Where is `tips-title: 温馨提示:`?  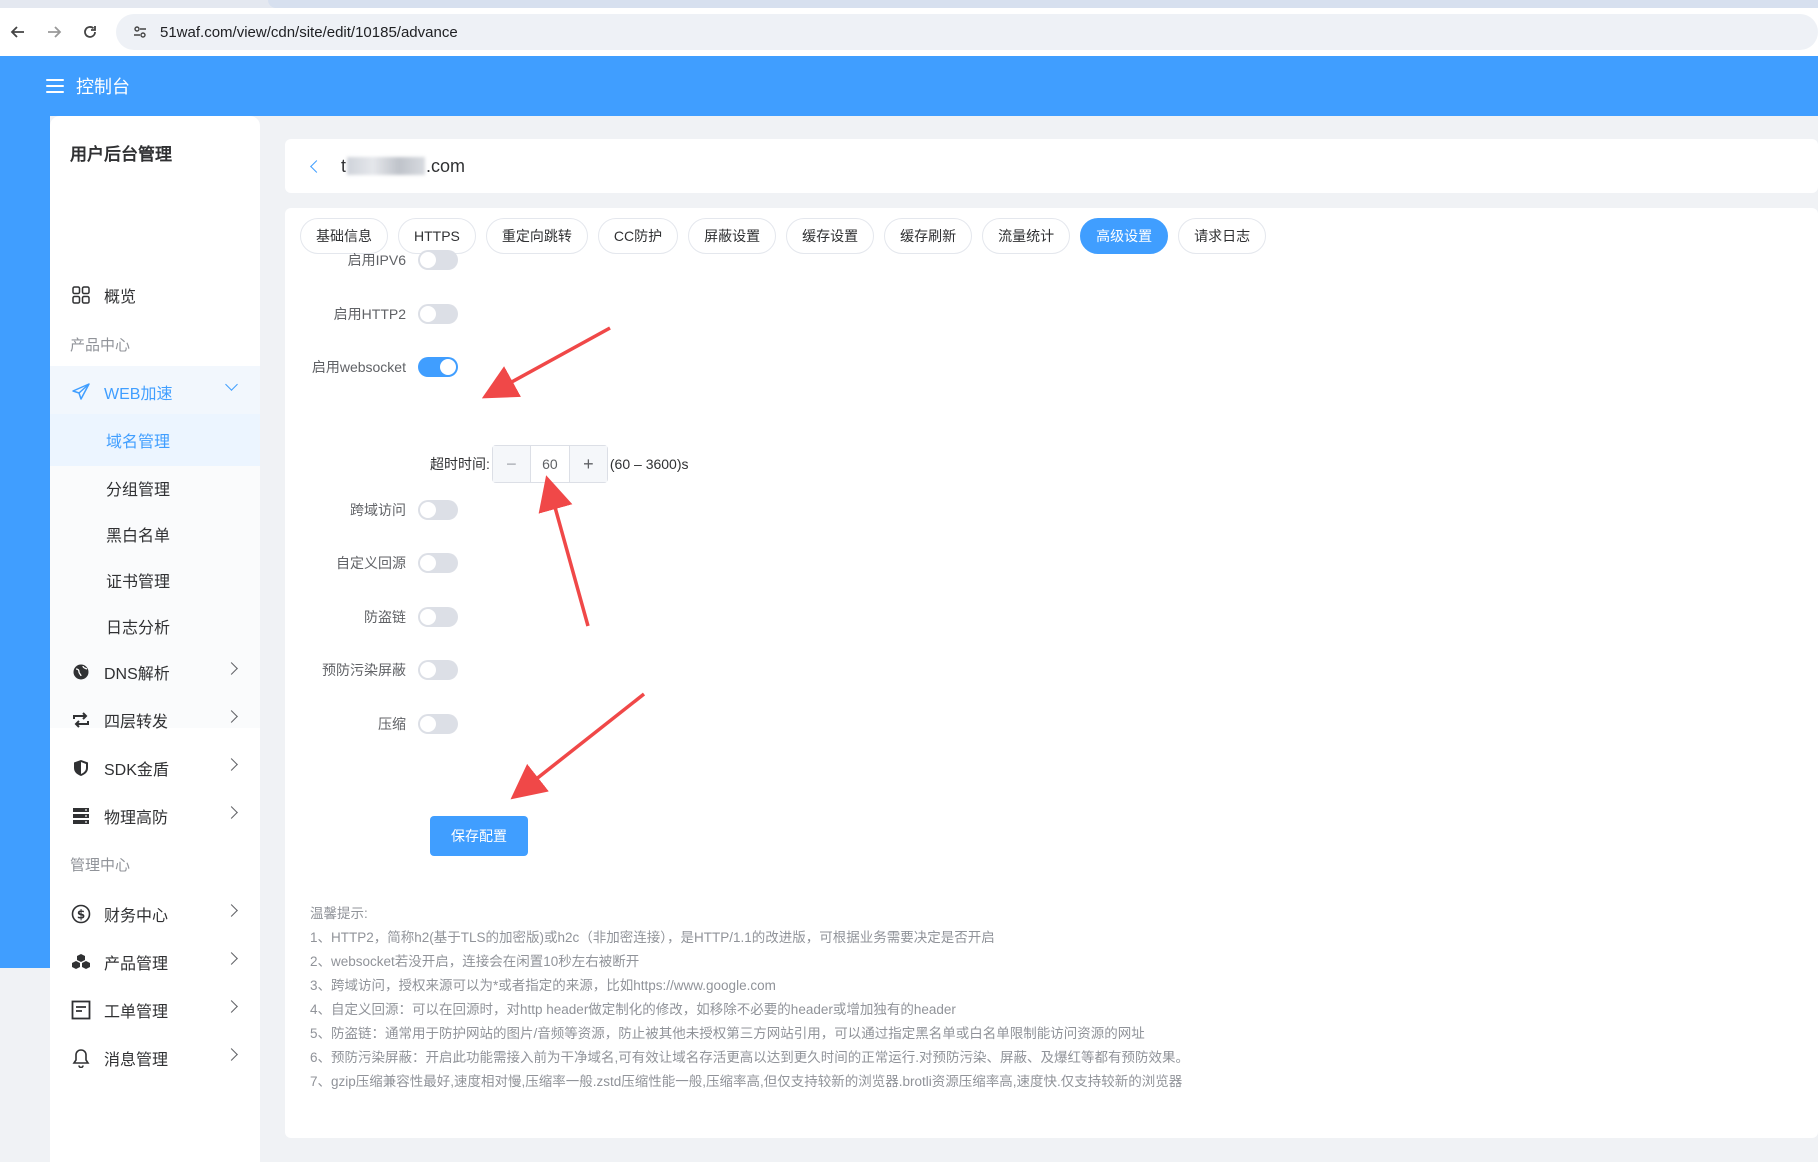 tips-title: 温馨提示: is located at coordinates (339, 913).